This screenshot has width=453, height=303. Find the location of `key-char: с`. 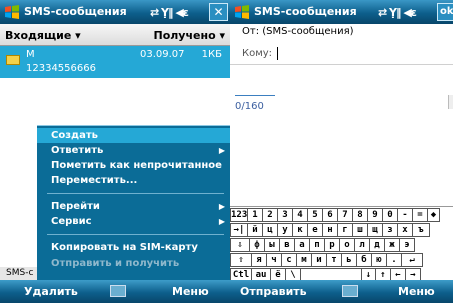

key-char: с is located at coordinates (289, 260).